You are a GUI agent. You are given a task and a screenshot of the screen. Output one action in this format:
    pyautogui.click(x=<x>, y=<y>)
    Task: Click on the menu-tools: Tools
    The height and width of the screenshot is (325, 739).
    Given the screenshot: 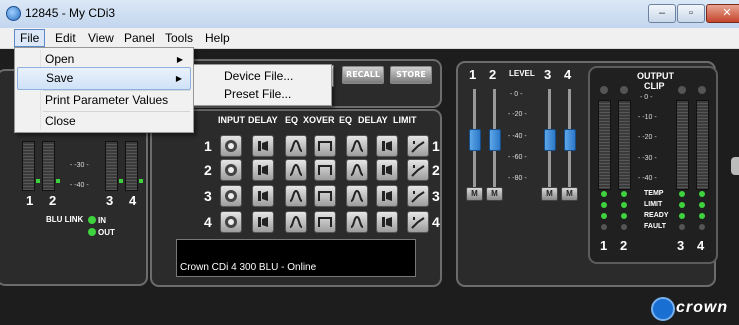 What is the action you would take?
    pyautogui.click(x=179, y=38)
    